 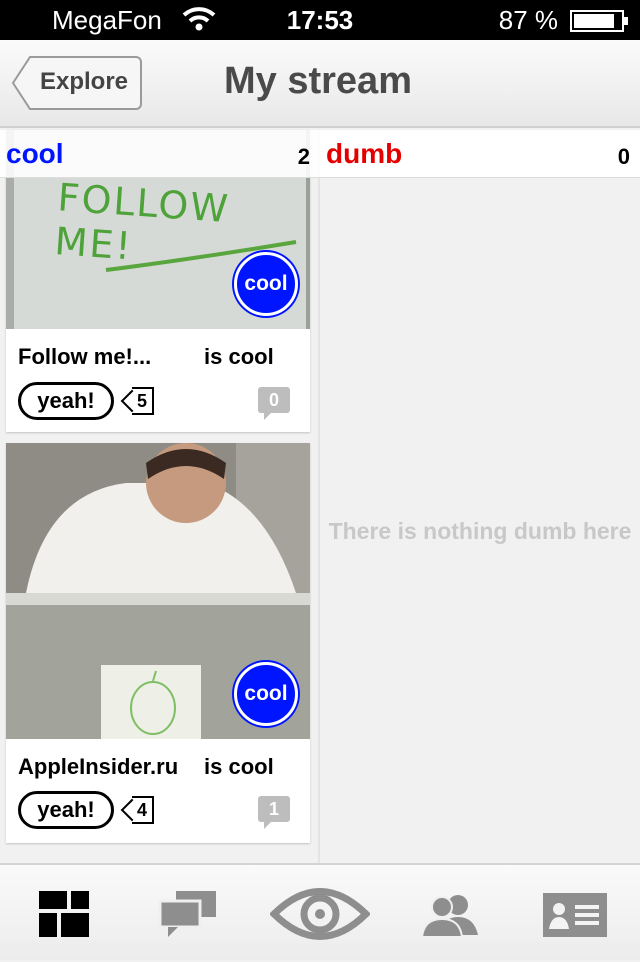 I want to click on tab-friends, so click(x=448, y=913).